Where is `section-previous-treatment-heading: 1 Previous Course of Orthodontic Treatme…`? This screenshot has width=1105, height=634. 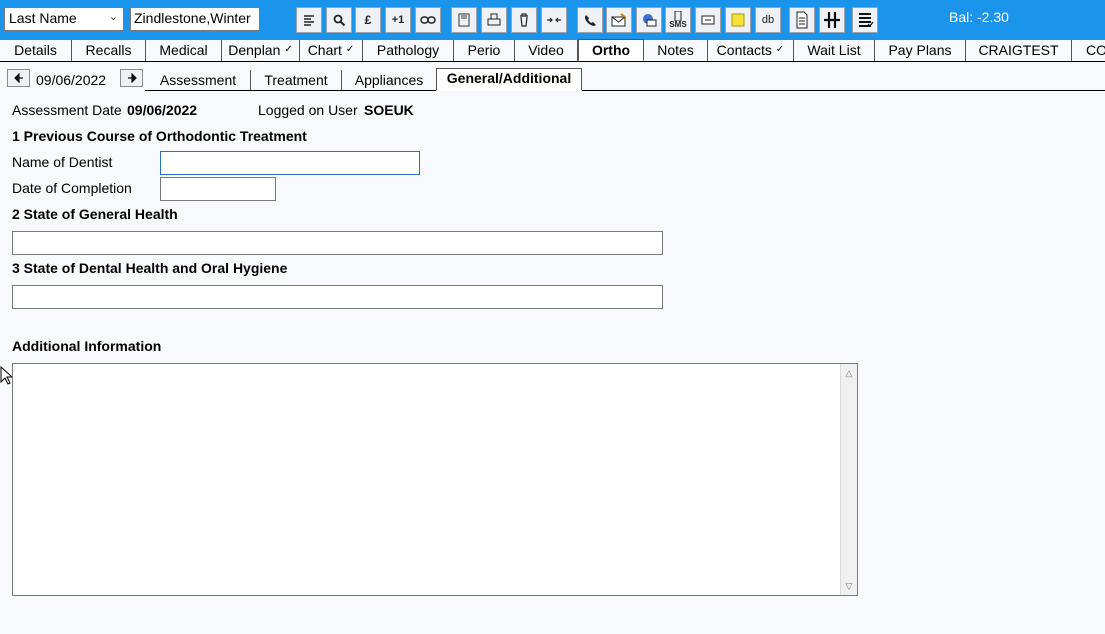 section-previous-treatment-heading: 1 Previous Course of Orthodontic Treatme… is located at coordinates (159, 136).